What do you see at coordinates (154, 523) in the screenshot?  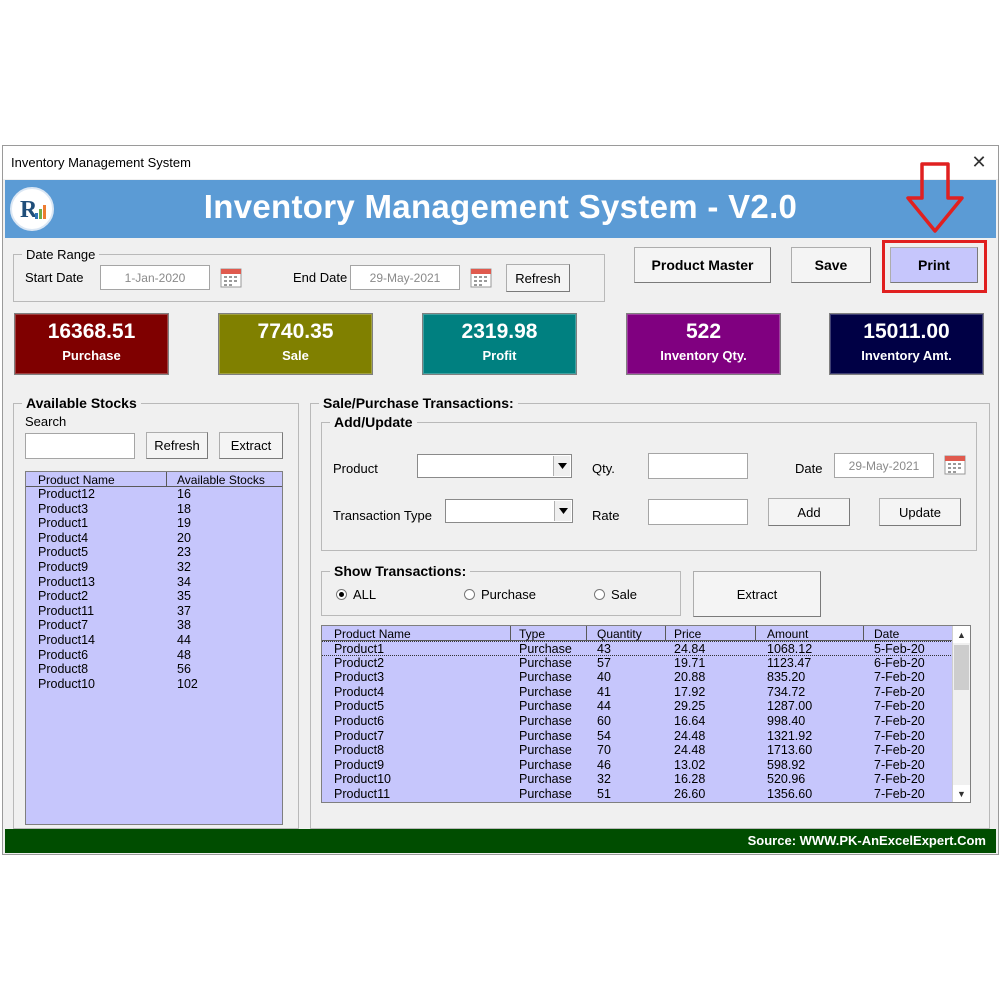 I see `list-item: Product1 19` at bounding box center [154, 523].